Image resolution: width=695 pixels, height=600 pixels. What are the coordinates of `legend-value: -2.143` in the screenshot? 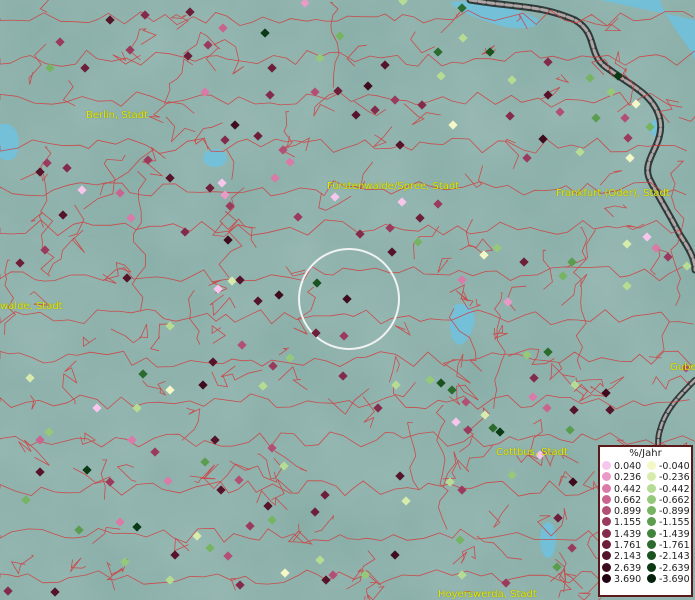 It's located at (674, 557).